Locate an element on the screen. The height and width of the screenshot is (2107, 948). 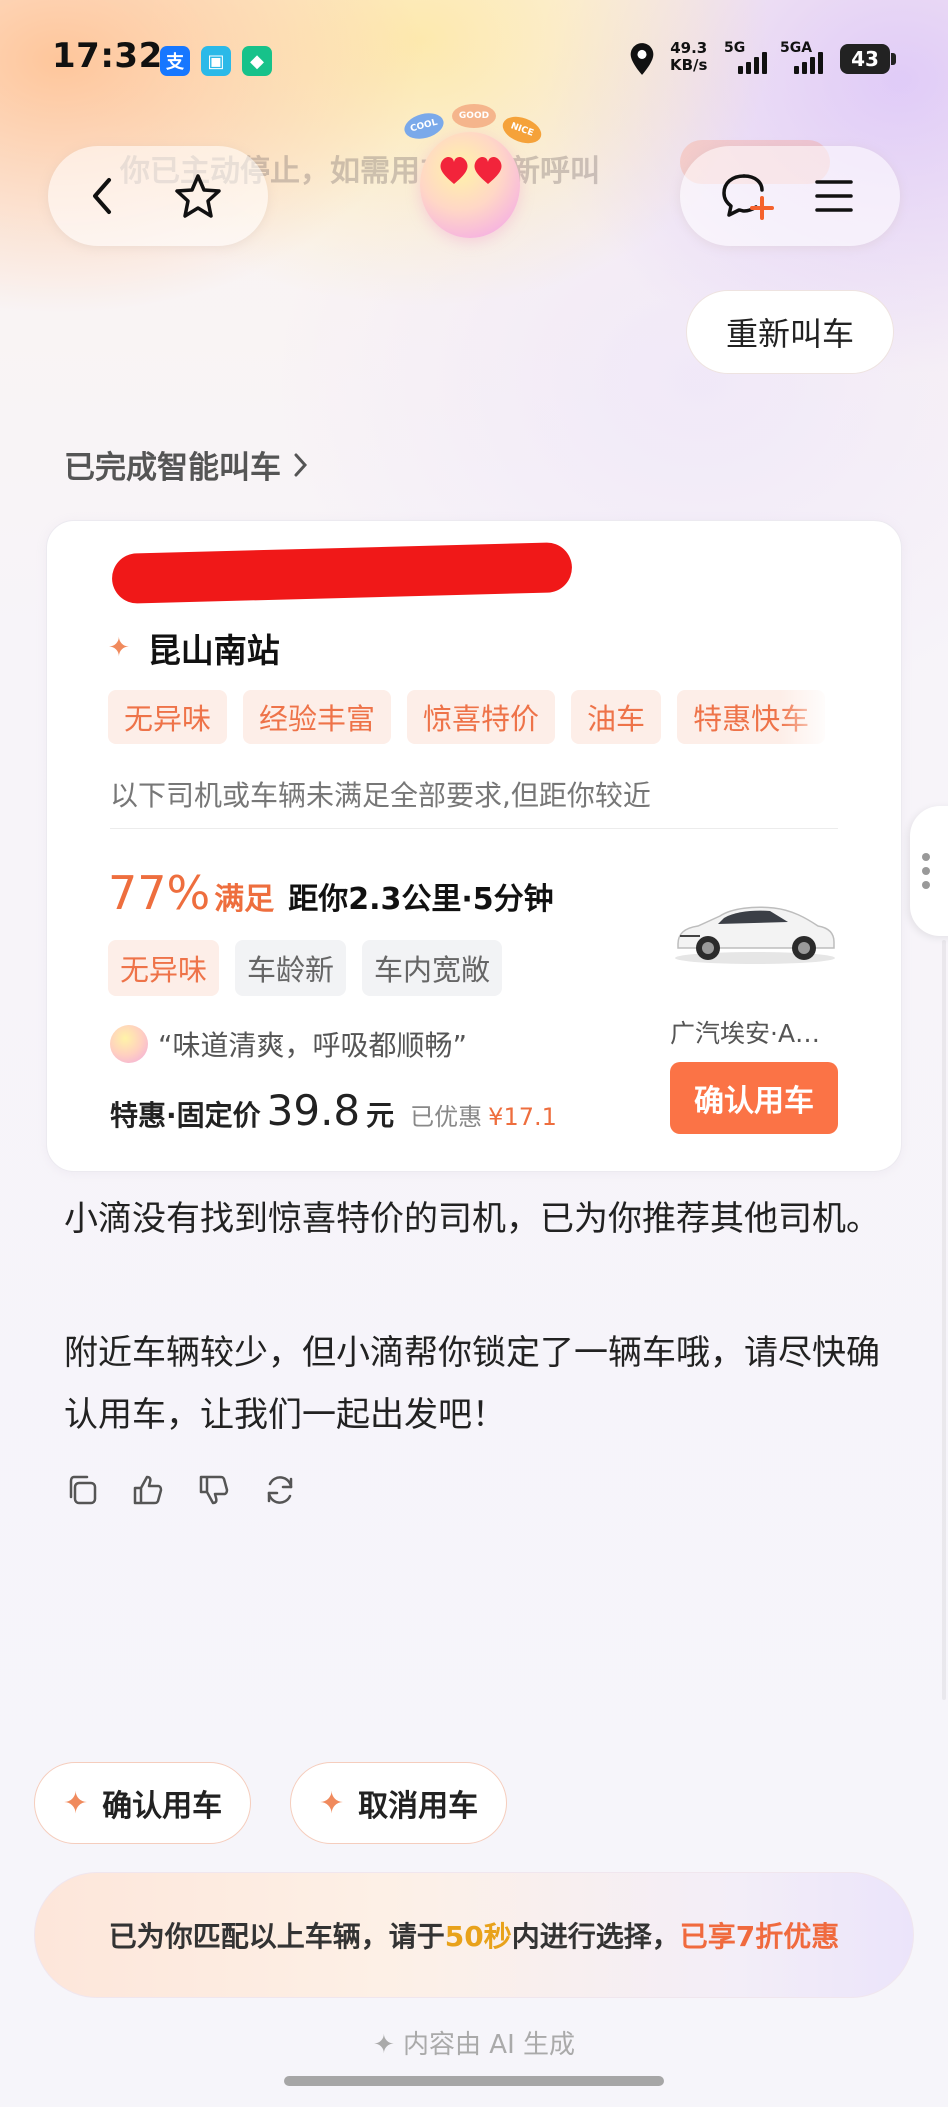
destination-marker-icon: ✦ is located at coordinates (119, 648).